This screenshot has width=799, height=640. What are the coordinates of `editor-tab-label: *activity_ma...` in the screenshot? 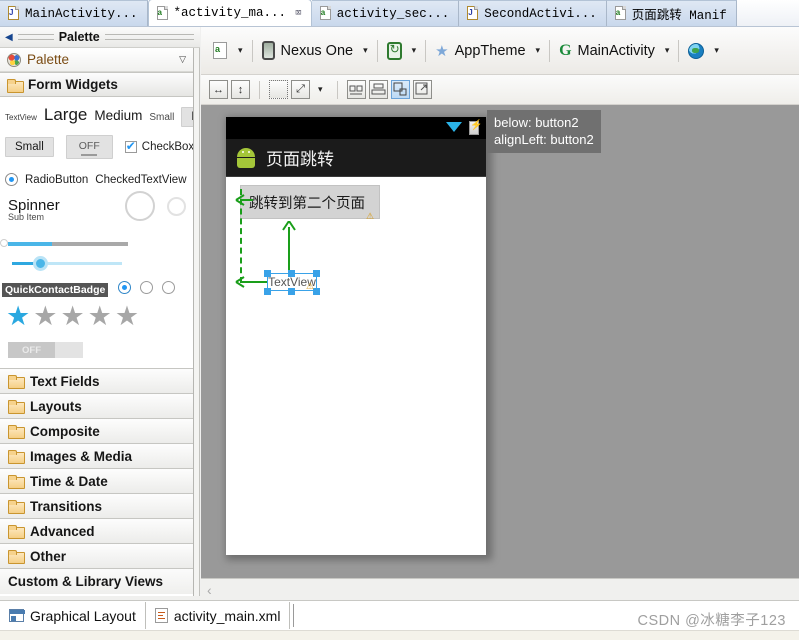 It's located at (230, 13).